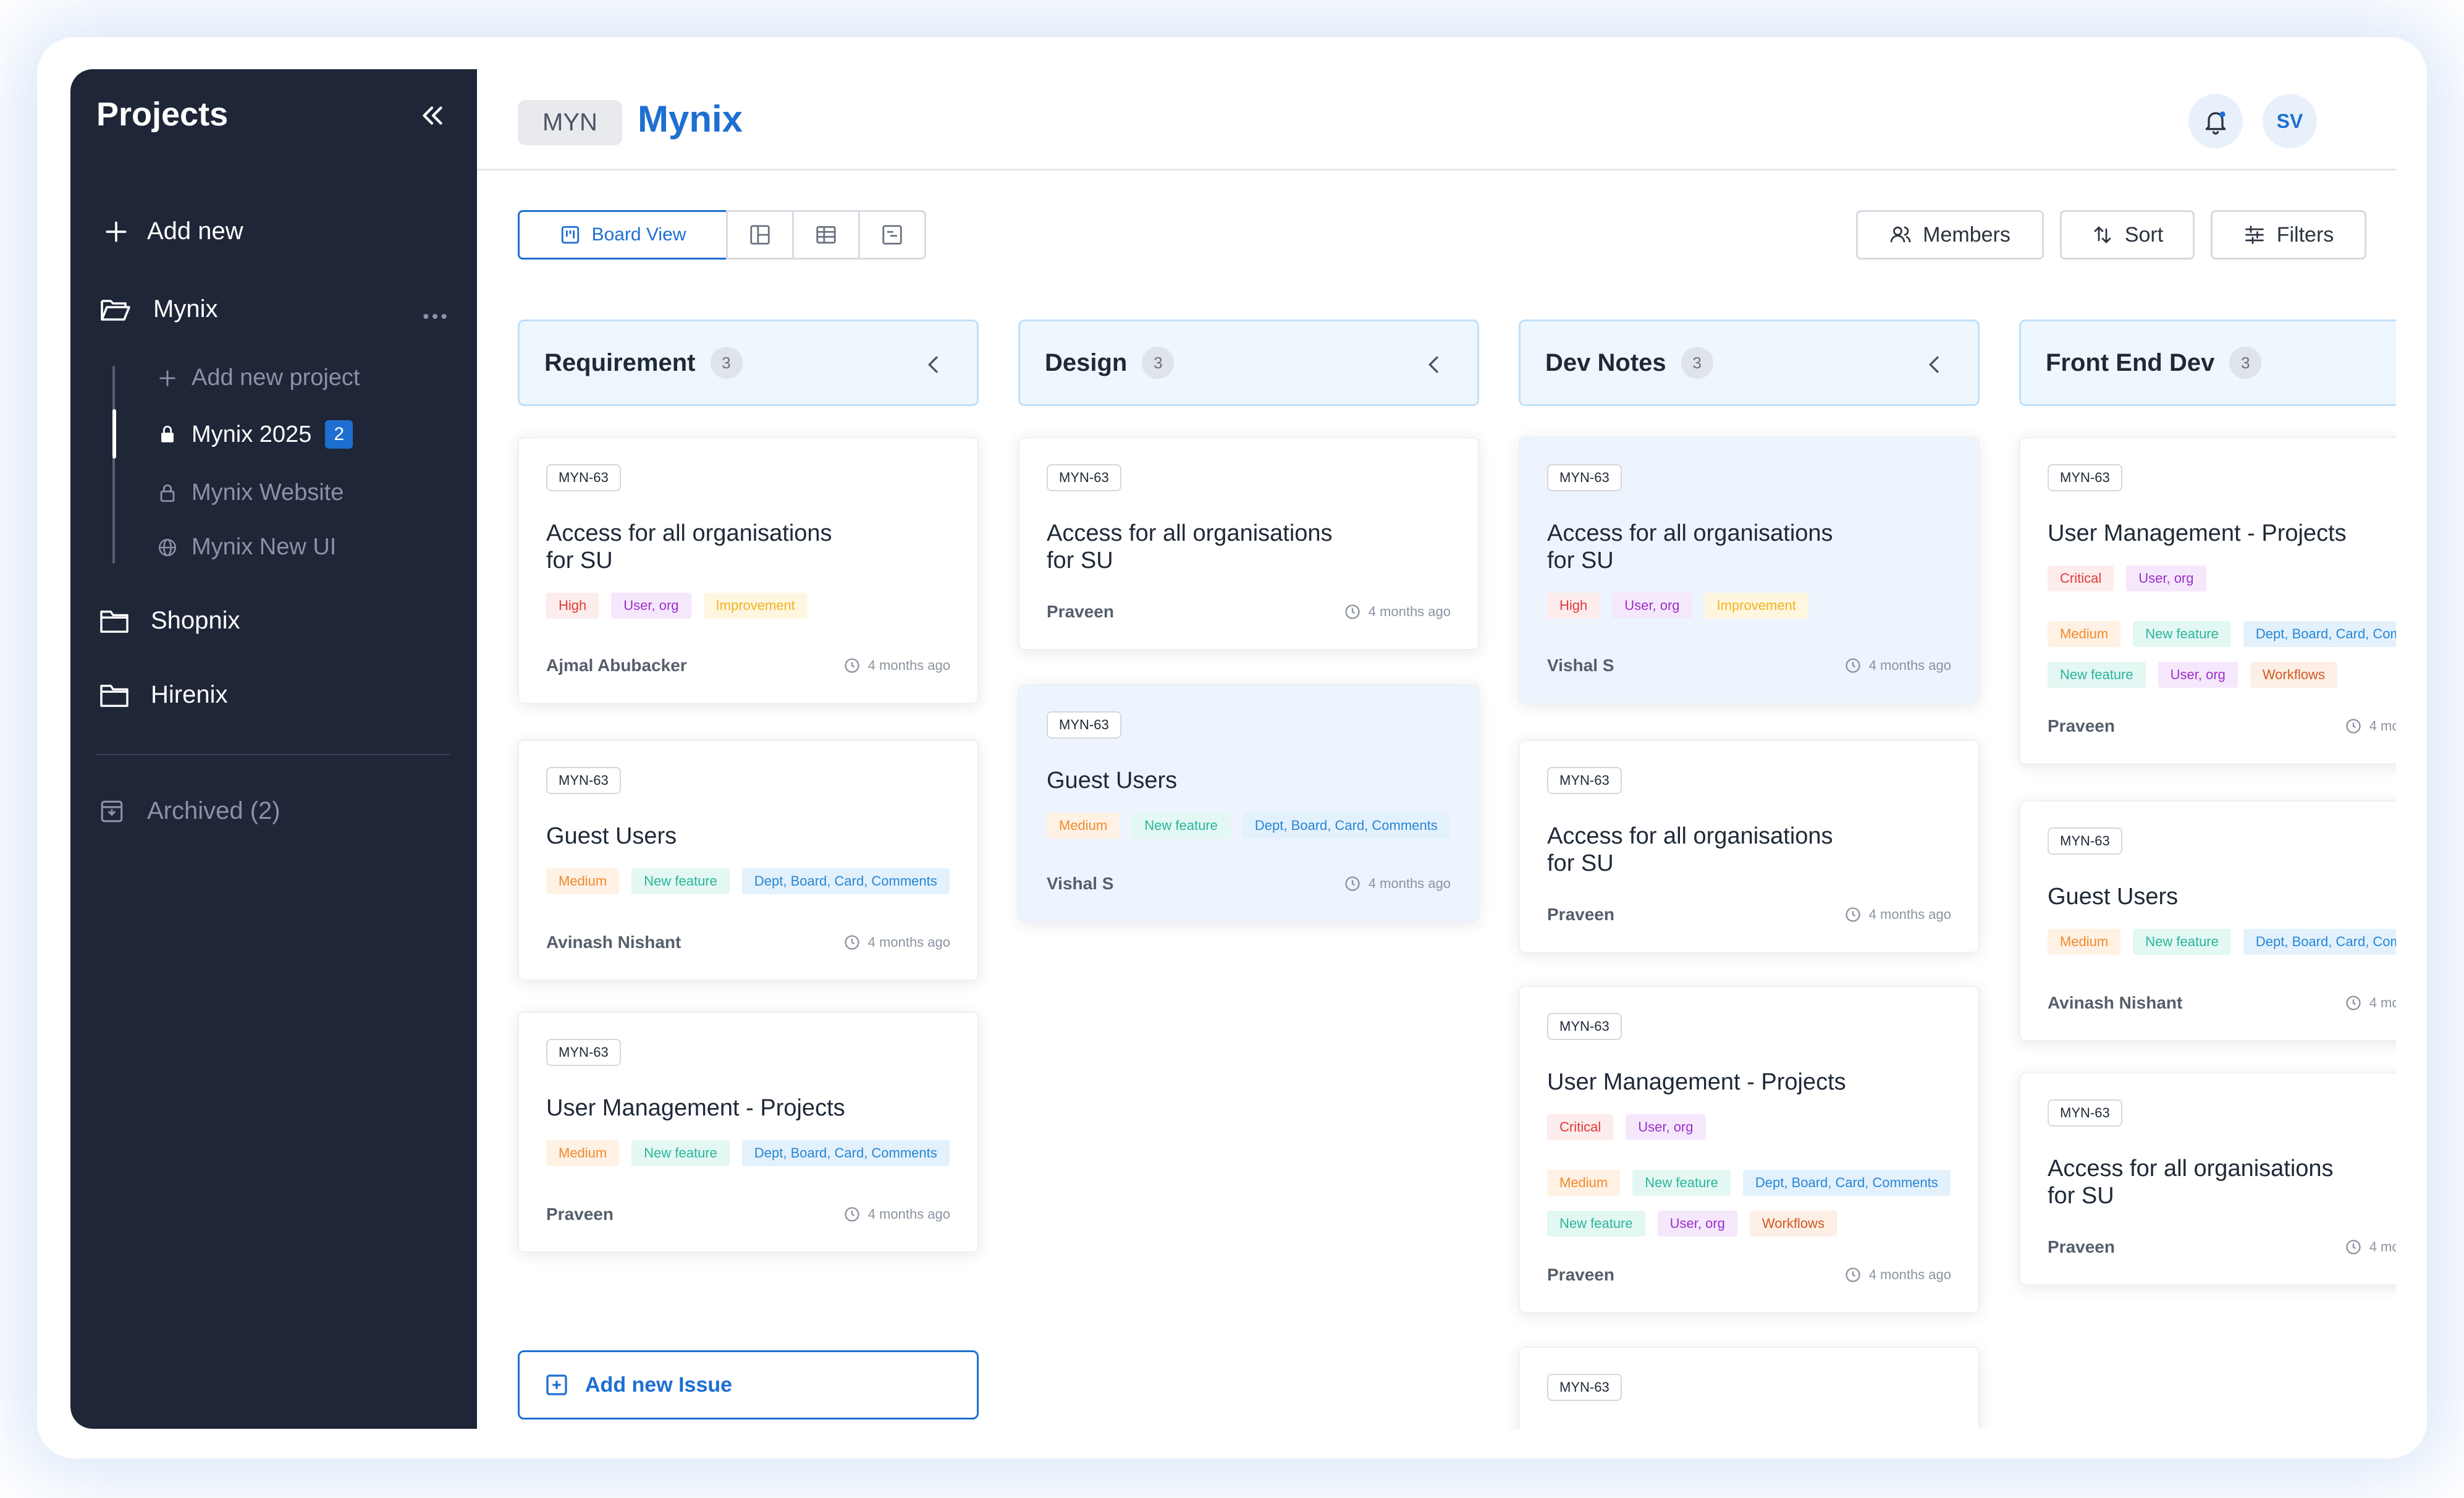  I want to click on filters-button: Filters, so click(2288, 235).